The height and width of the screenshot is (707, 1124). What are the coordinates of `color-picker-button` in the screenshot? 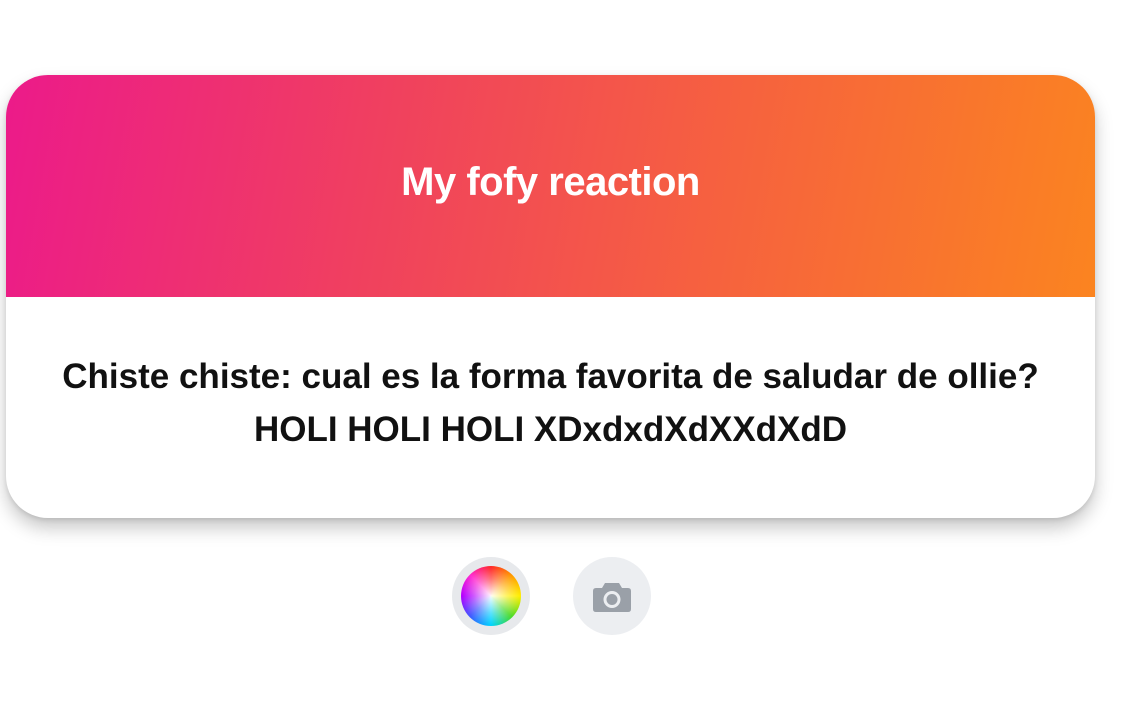 It's located at (491, 596).